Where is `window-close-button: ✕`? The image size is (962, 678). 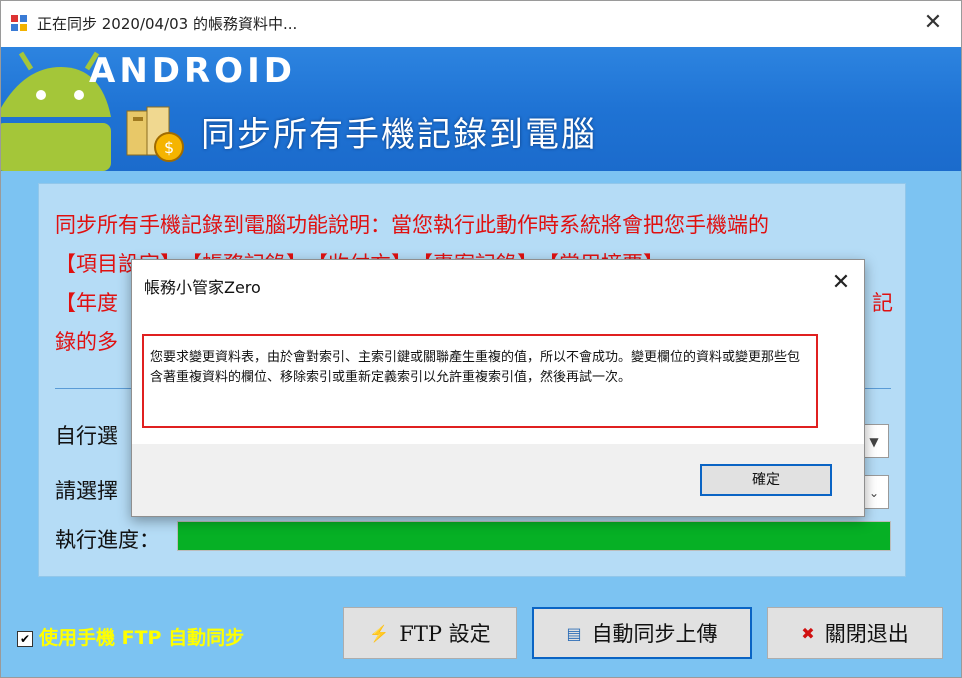 window-close-button: ✕ is located at coordinates (933, 24).